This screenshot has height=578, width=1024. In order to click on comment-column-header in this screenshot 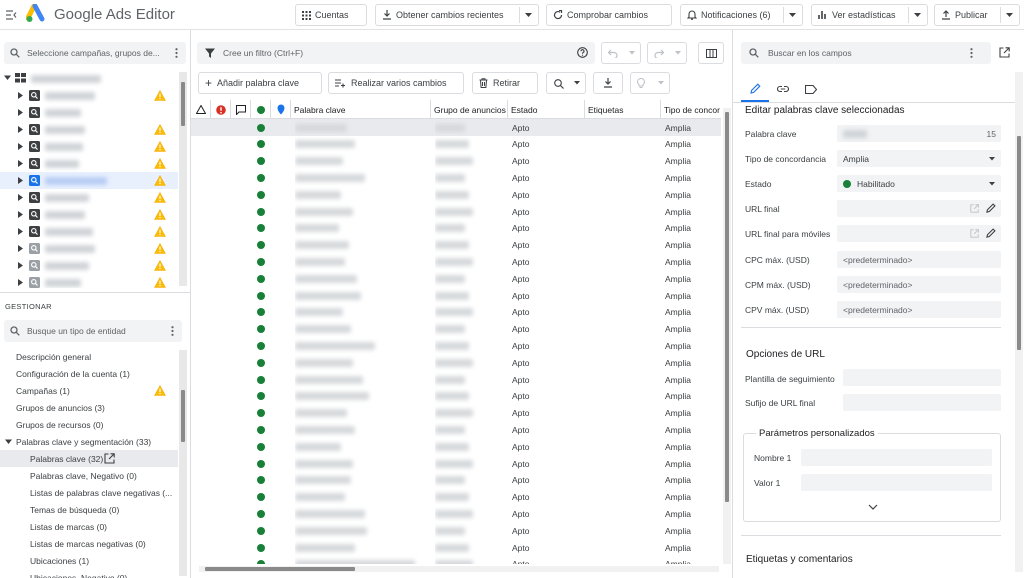, I will do `click(241, 109)`.